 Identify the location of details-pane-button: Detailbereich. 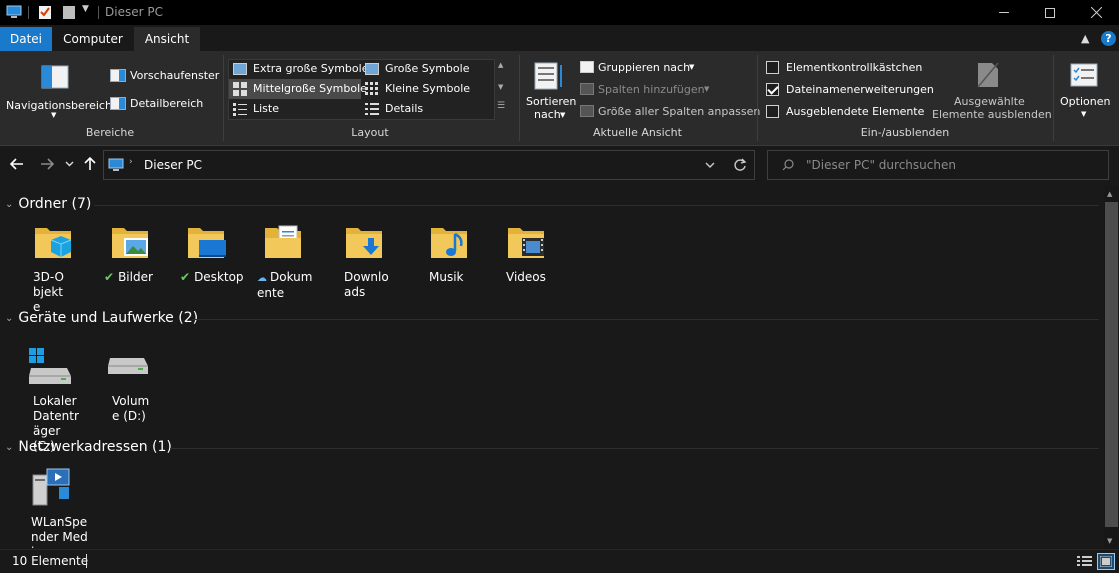
(165, 104).